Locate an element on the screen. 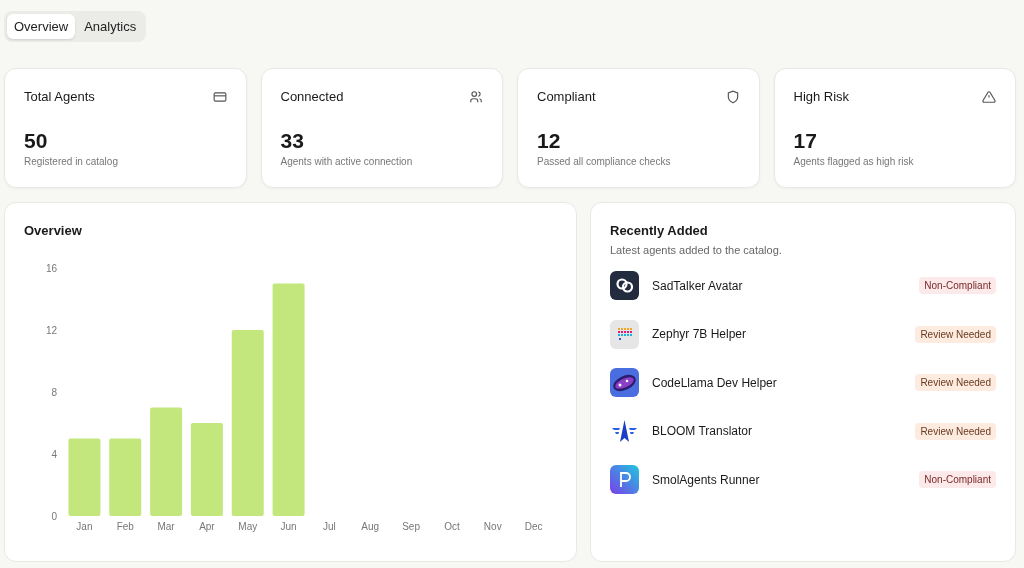 This screenshot has width=1024, height=568. stat-title: High Risk is located at coordinates (821, 96).